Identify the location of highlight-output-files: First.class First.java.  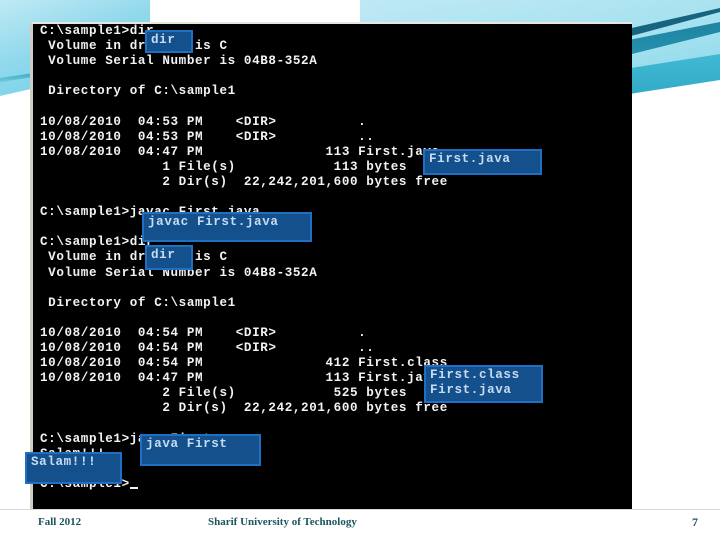
(483, 384).